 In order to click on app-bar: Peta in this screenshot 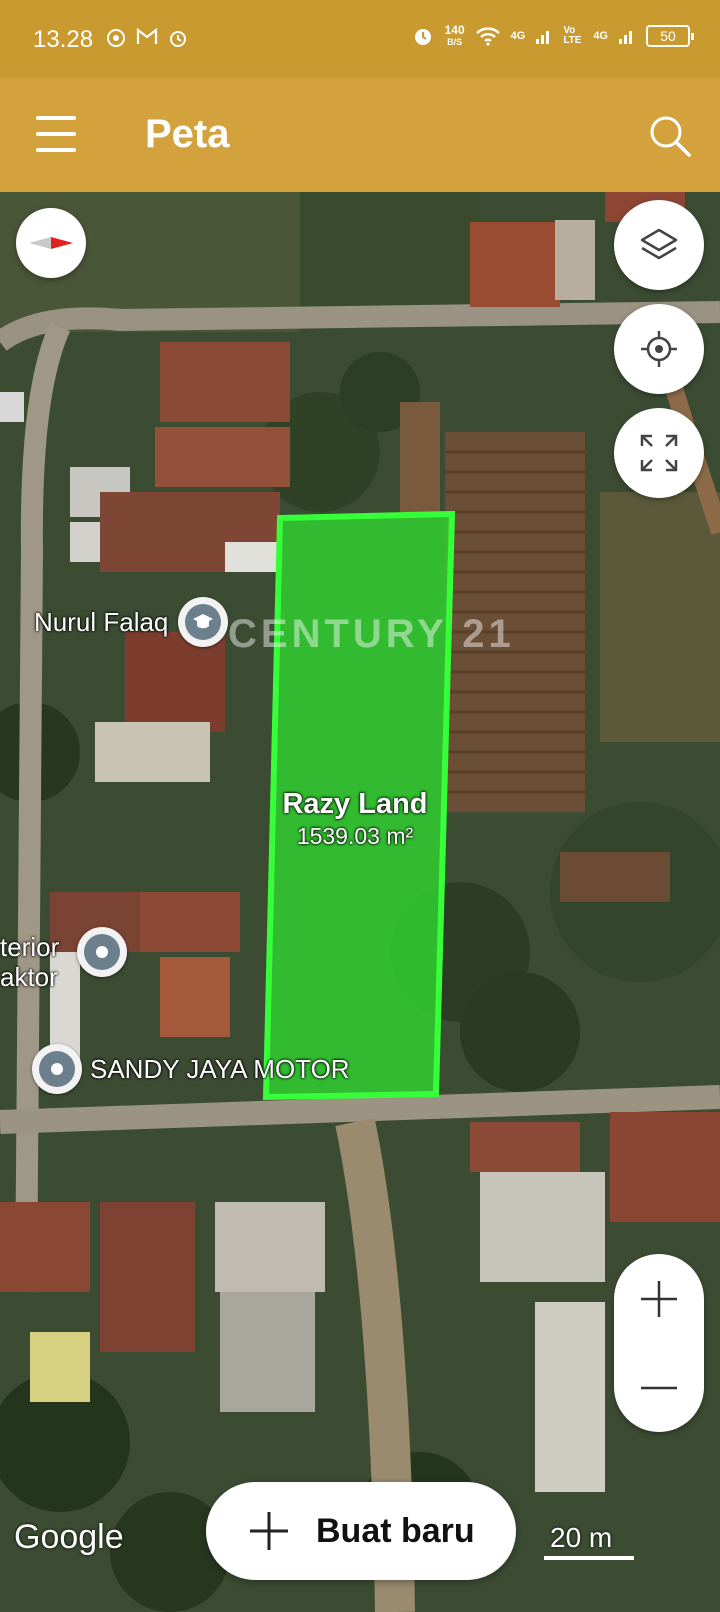, I will do `click(360, 135)`.